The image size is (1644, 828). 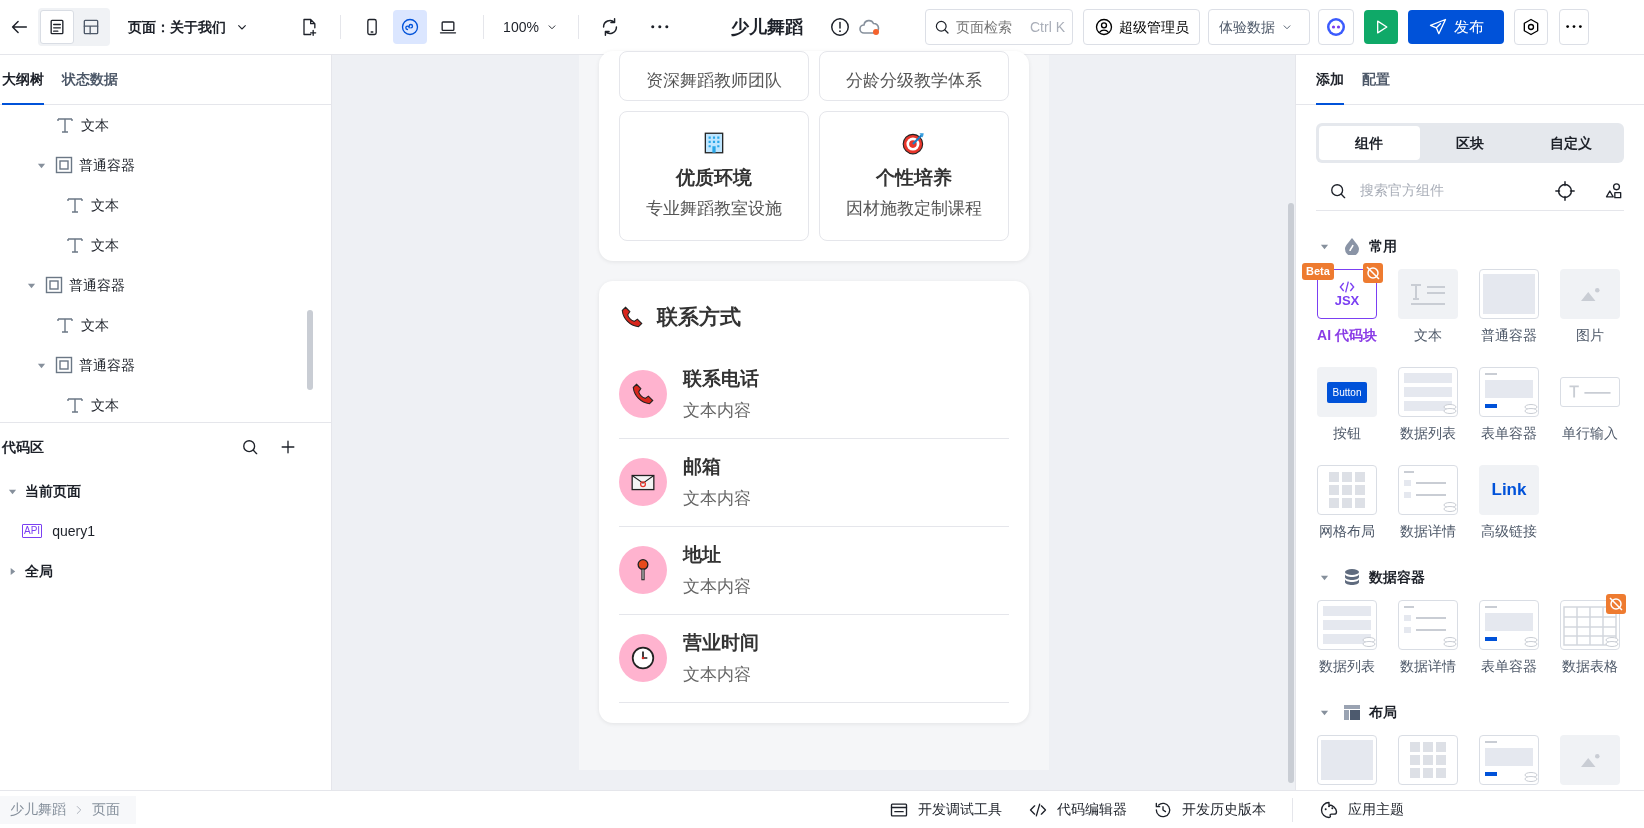 What do you see at coordinates (1347, 286) in the screenshot?
I see `code-icon` at bounding box center [1347, 286].